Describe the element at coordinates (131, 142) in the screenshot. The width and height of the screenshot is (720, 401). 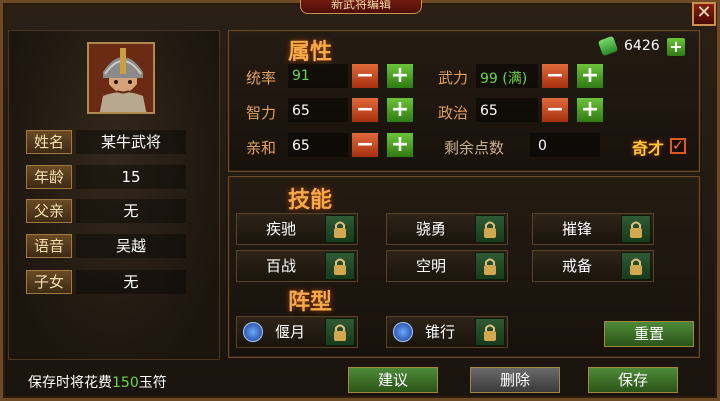
I see `name-value: 某牛武将` at that location.